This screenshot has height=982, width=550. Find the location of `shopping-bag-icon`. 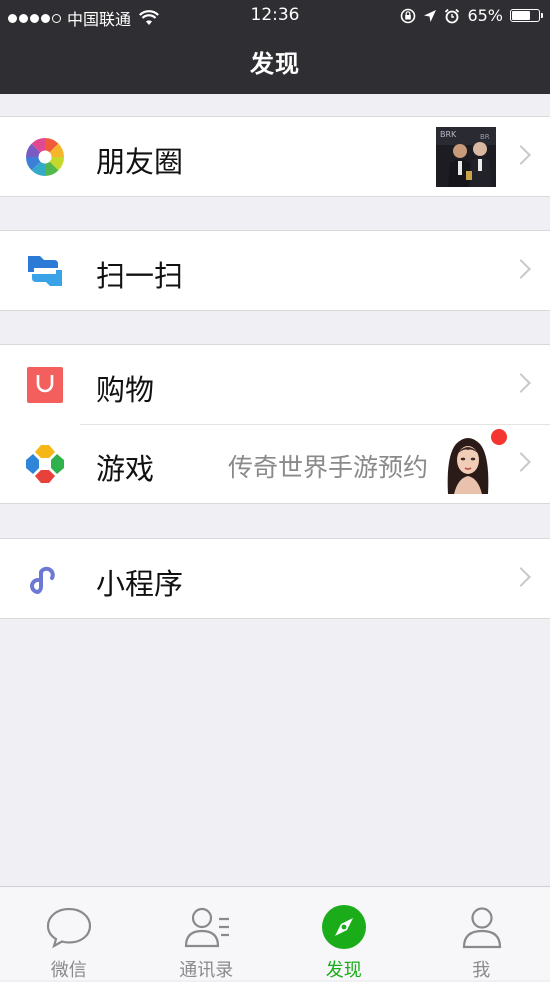

shopping-bag-icon is located at coordinates (45, 385).